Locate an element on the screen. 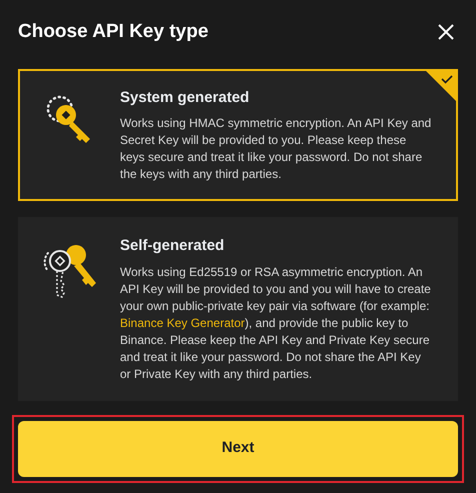 Image resolution: width=476 pixels, height=493 pixels. next-button: Next is located at coordinates (238, 448).